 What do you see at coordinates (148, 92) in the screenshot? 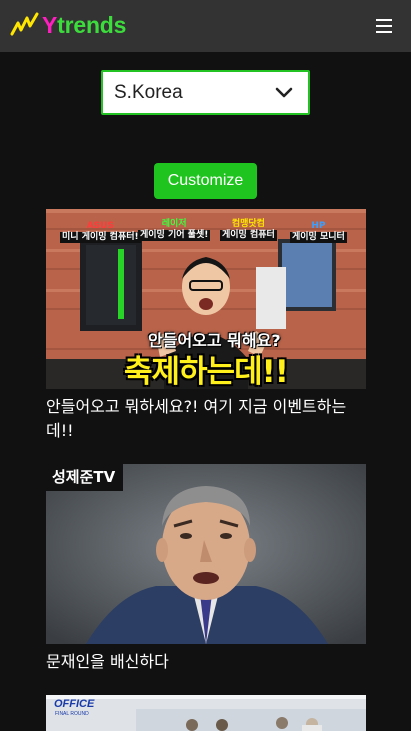
I see `country-select-value: S.Korea` at bounding box center [148, 92].